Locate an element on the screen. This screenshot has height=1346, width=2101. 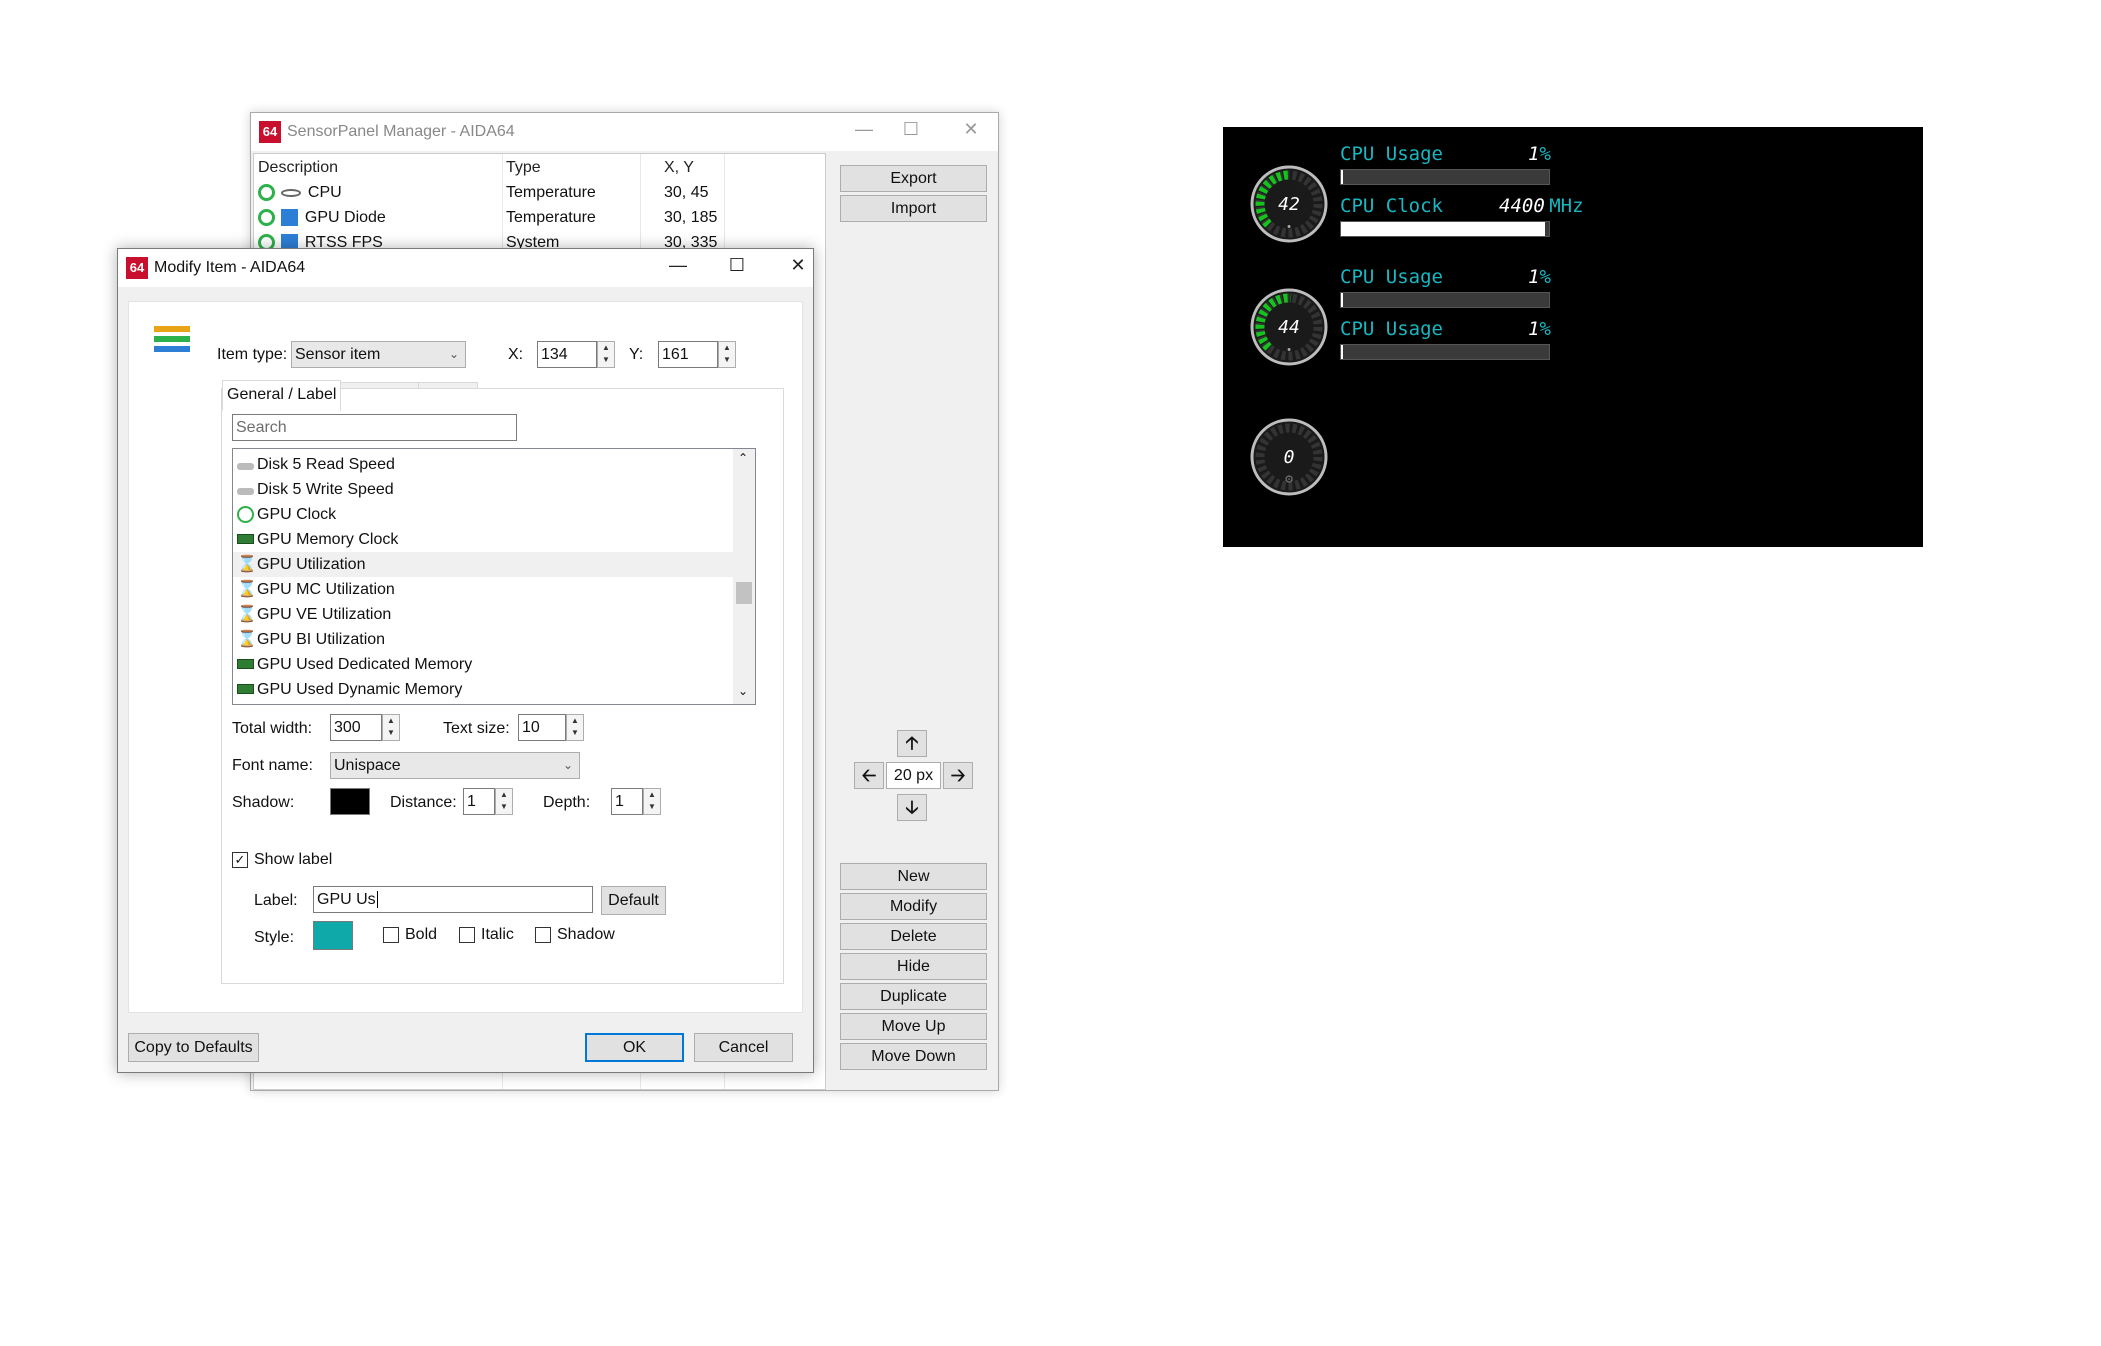
label-input: GPU Us is located at coordinates (453, 899).